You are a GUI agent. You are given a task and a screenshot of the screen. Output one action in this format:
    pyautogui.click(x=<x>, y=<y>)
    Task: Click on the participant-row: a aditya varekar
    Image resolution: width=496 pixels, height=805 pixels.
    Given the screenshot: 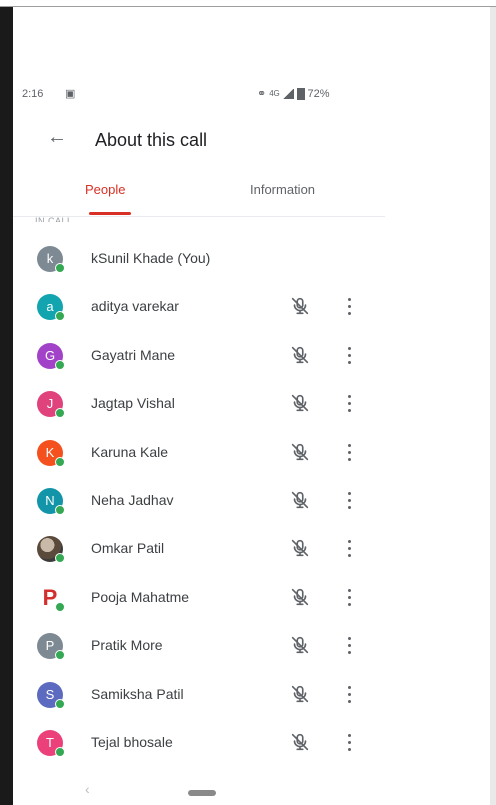 What is the action you would take?
    pyautogui.click(x=199, y=307)
    